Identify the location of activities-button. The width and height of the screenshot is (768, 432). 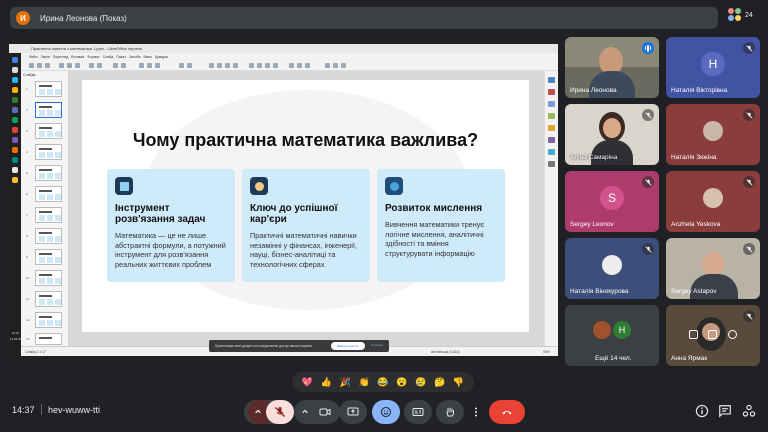
(749, 411).